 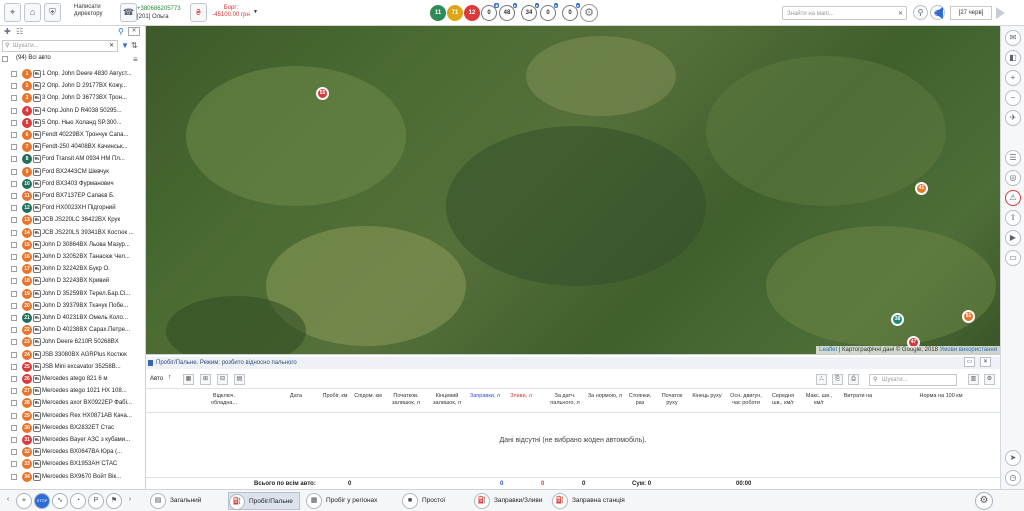 What do you see at coordinates (198, 12) in the screenshot?
I see `wallet-icon: ₴` at bounding box center [198, 12].